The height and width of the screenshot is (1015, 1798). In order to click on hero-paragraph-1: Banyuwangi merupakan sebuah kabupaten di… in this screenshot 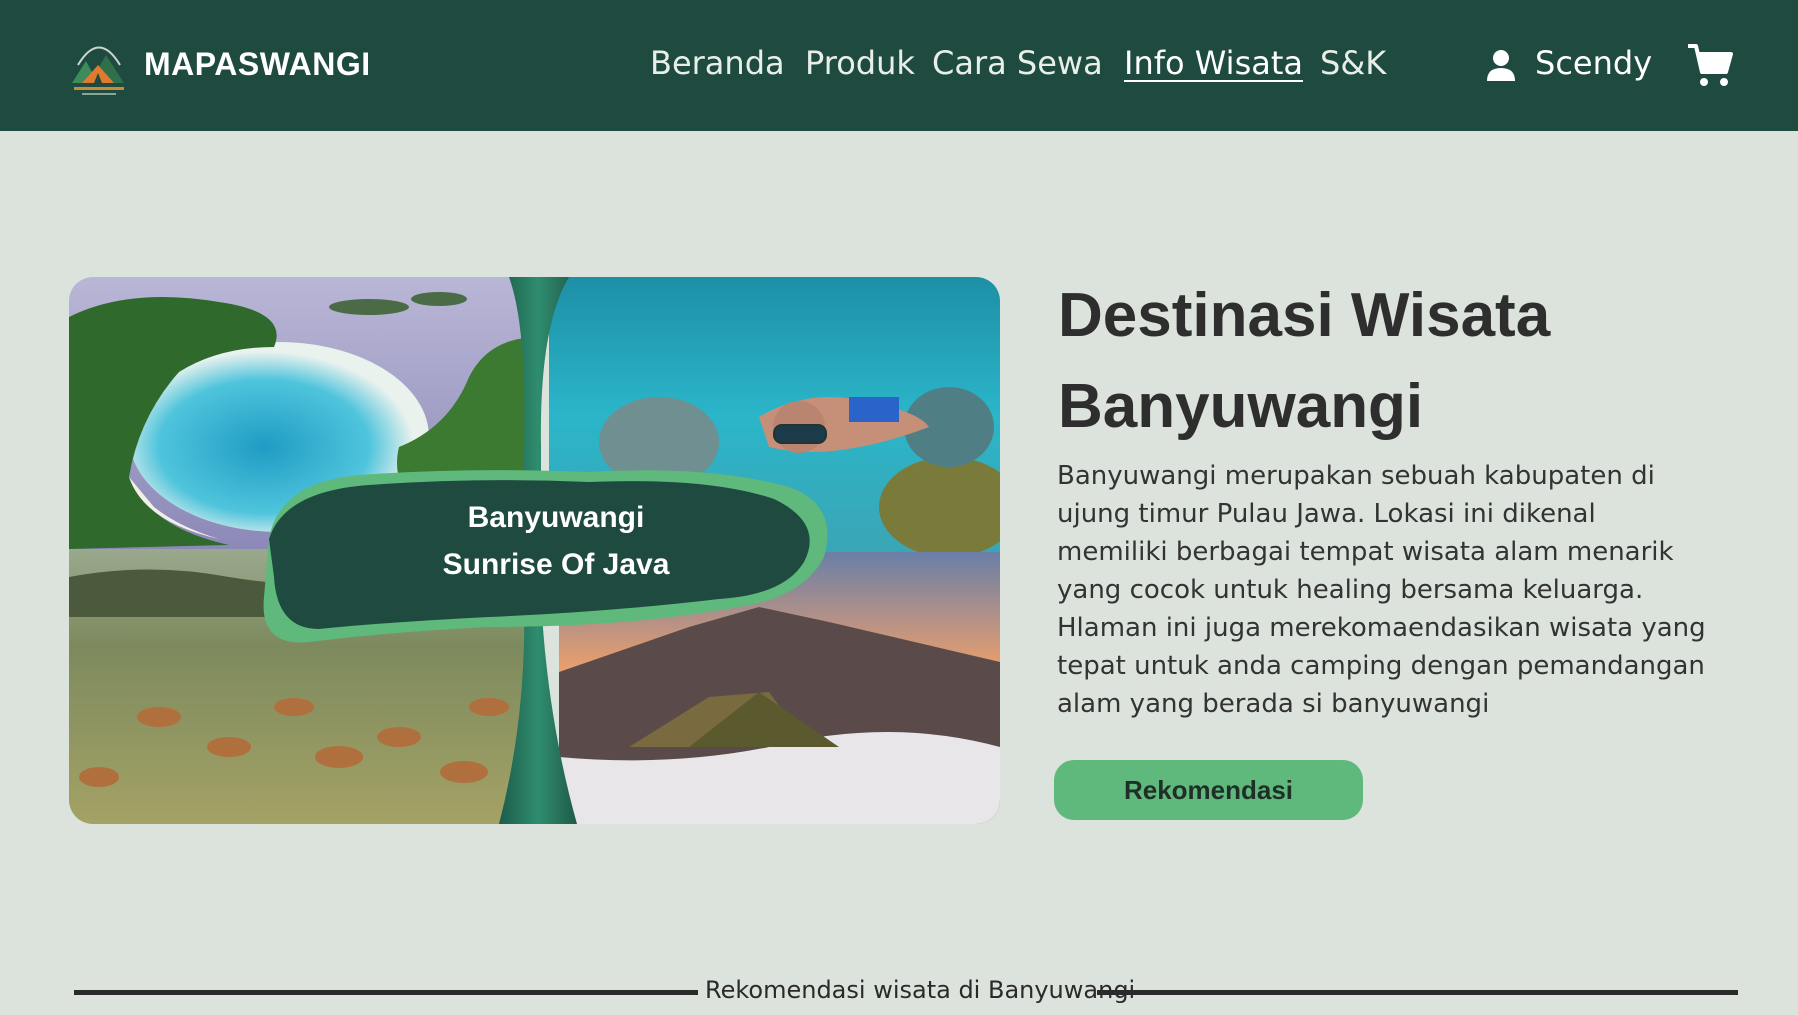, I will do `click(1365, 533)`.